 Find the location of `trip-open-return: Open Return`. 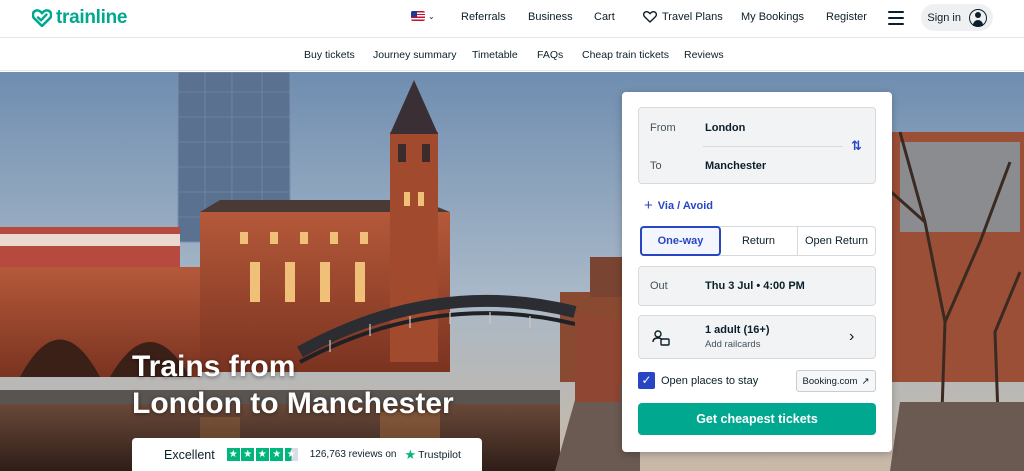

trip-open-return: Open Return is located at coordinates (836, 241).